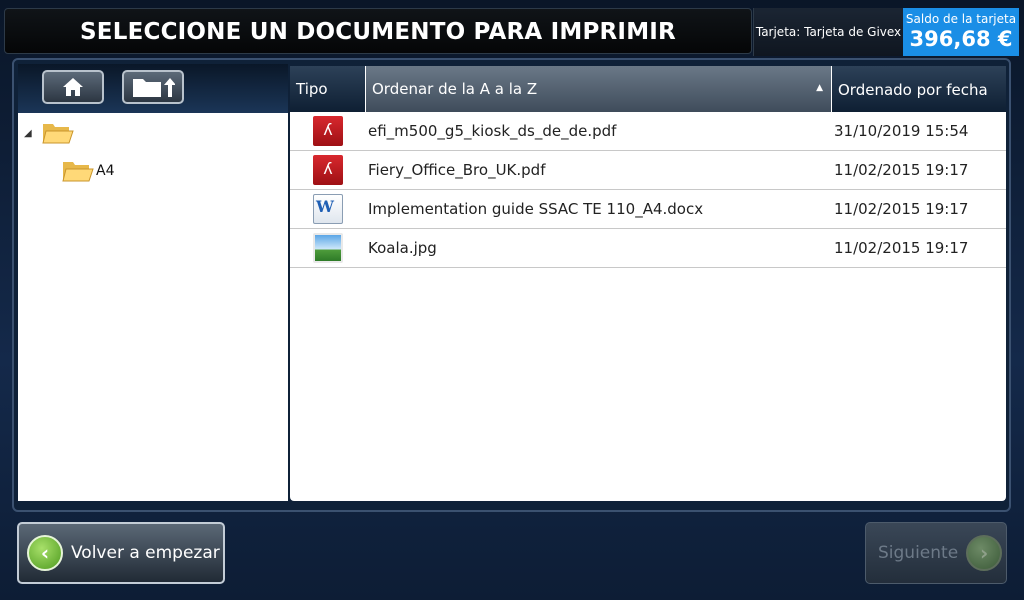 Image resolution: width=1024 pixels, height=600 pixels. Describe the element at coordinates (961, 19) in the screenshot. I see `balance-label: Saldo de la tarjeta` at that location.